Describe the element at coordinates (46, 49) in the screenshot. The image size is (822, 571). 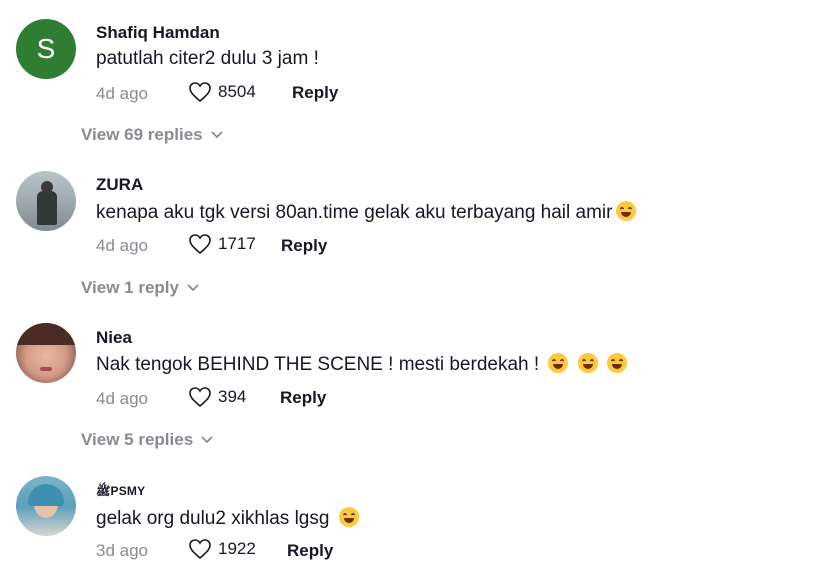
I see `avatar: S` at that location.